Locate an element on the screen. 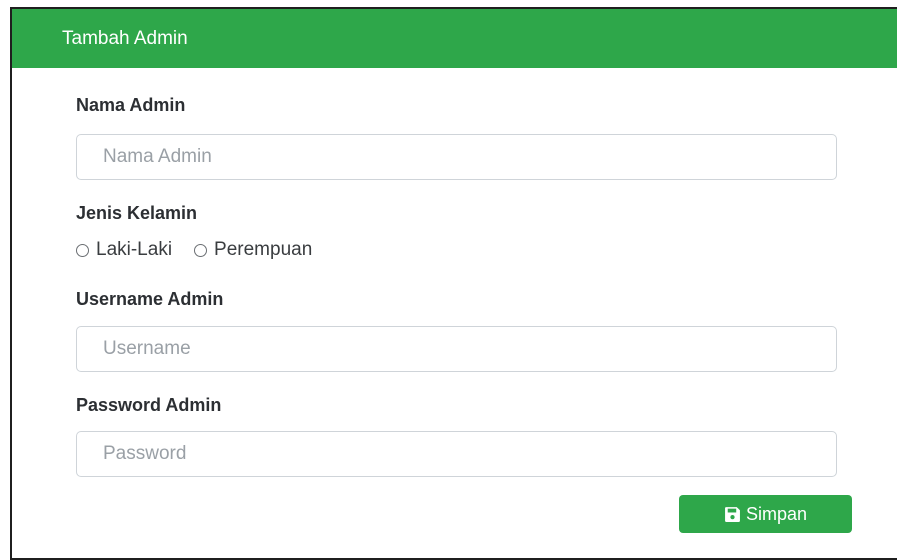 The height and width of the screenshot is (560, 897). password-input is located at coordinates (456, 454).